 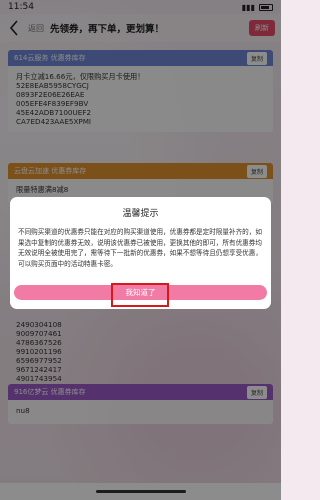 What do you see at coordinates (140, 295) in the screenshot?
I see `highlight-box` at bounding box center [140, 295].